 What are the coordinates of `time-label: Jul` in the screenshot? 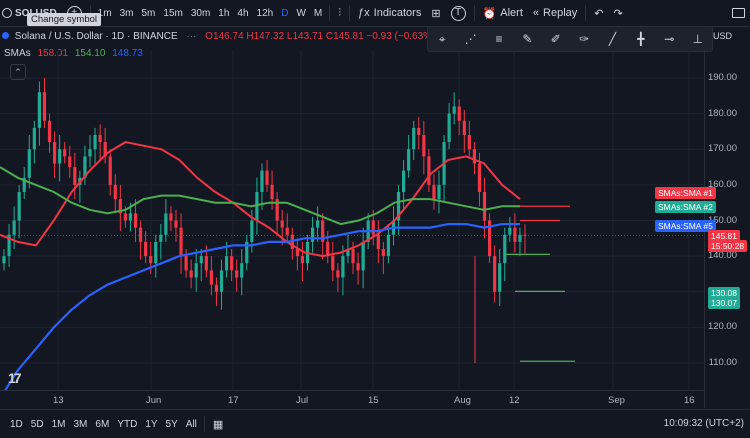 It's located at (302, 400).